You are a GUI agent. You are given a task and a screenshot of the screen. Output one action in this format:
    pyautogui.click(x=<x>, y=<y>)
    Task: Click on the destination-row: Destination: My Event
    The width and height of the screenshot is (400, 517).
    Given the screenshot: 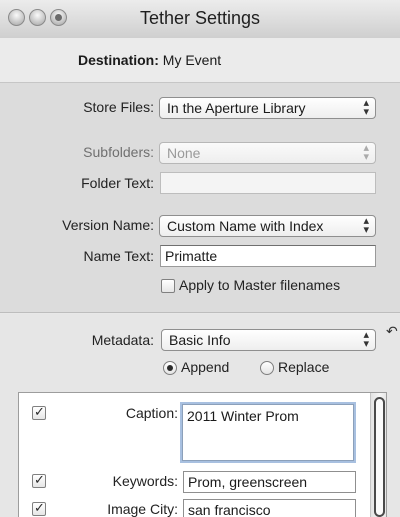 What is the action you would take?
    pyautogui.click(x=149, y=60)
    